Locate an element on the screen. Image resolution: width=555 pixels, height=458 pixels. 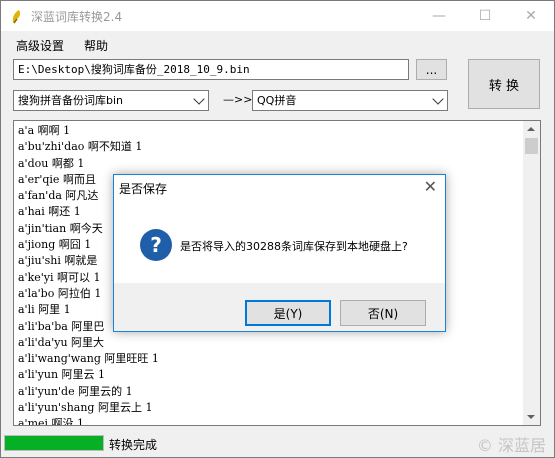
minimize-button: — is located at coordinates (439, 16).